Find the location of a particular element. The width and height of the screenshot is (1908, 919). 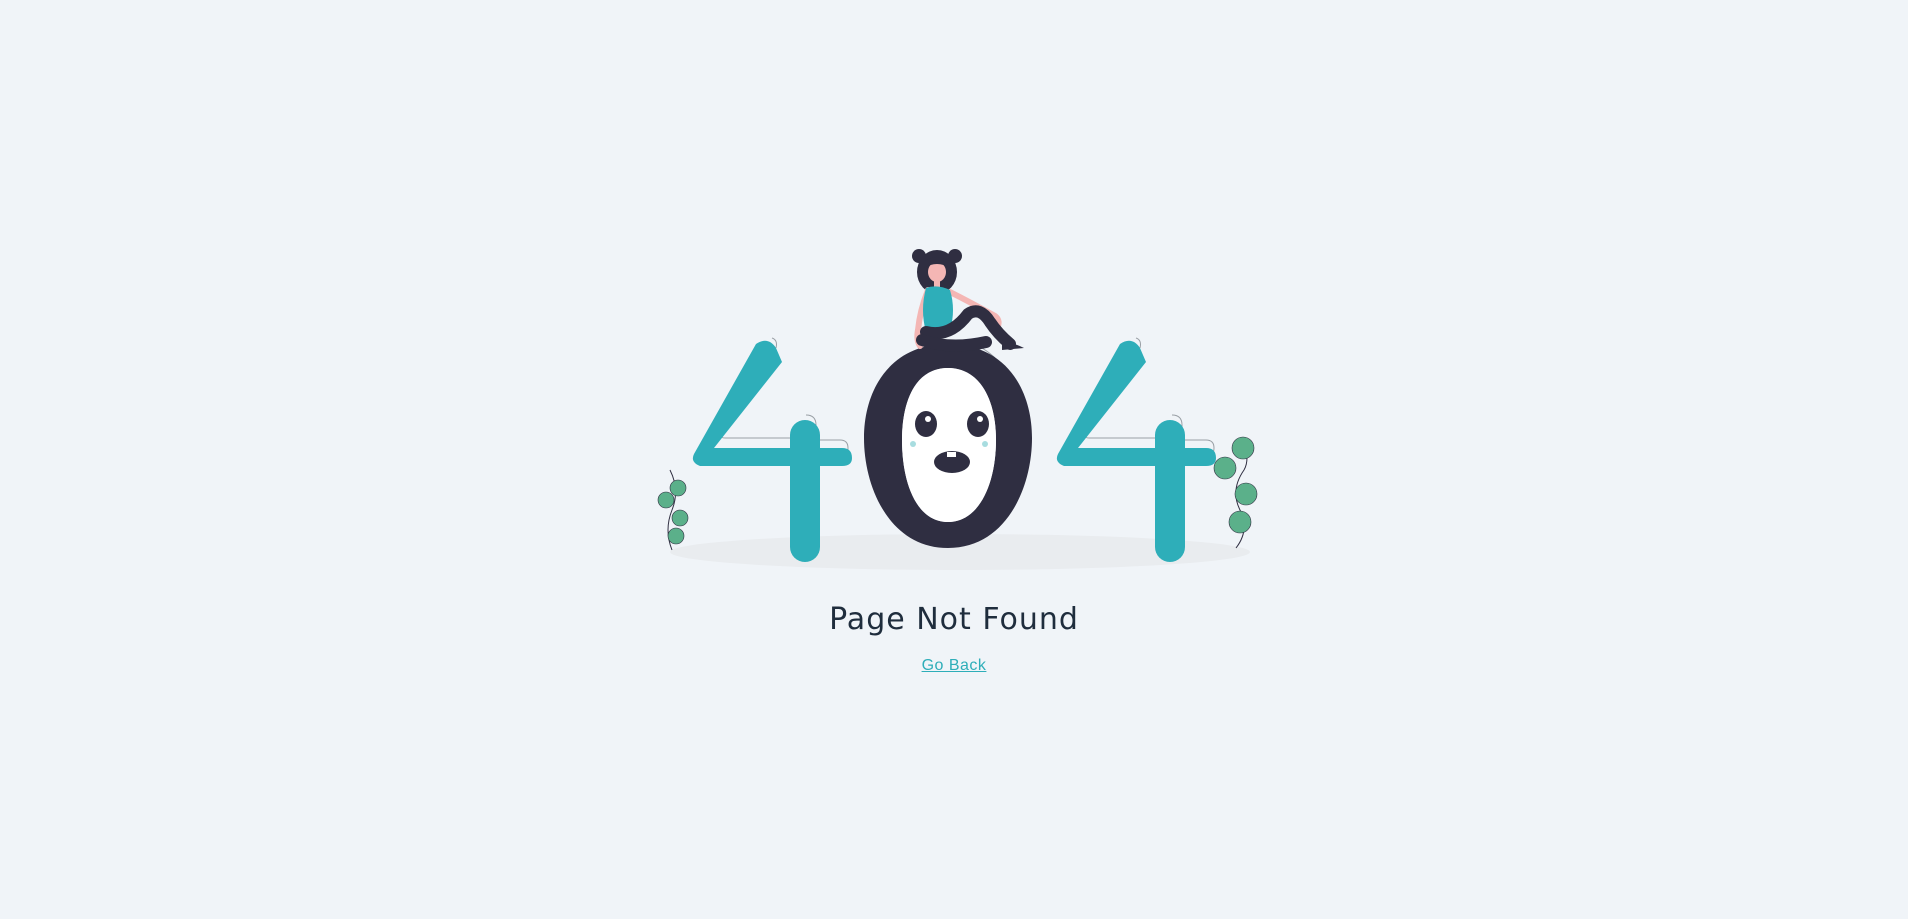

page-title: Page Not Found is located at coordinates (954, 619).